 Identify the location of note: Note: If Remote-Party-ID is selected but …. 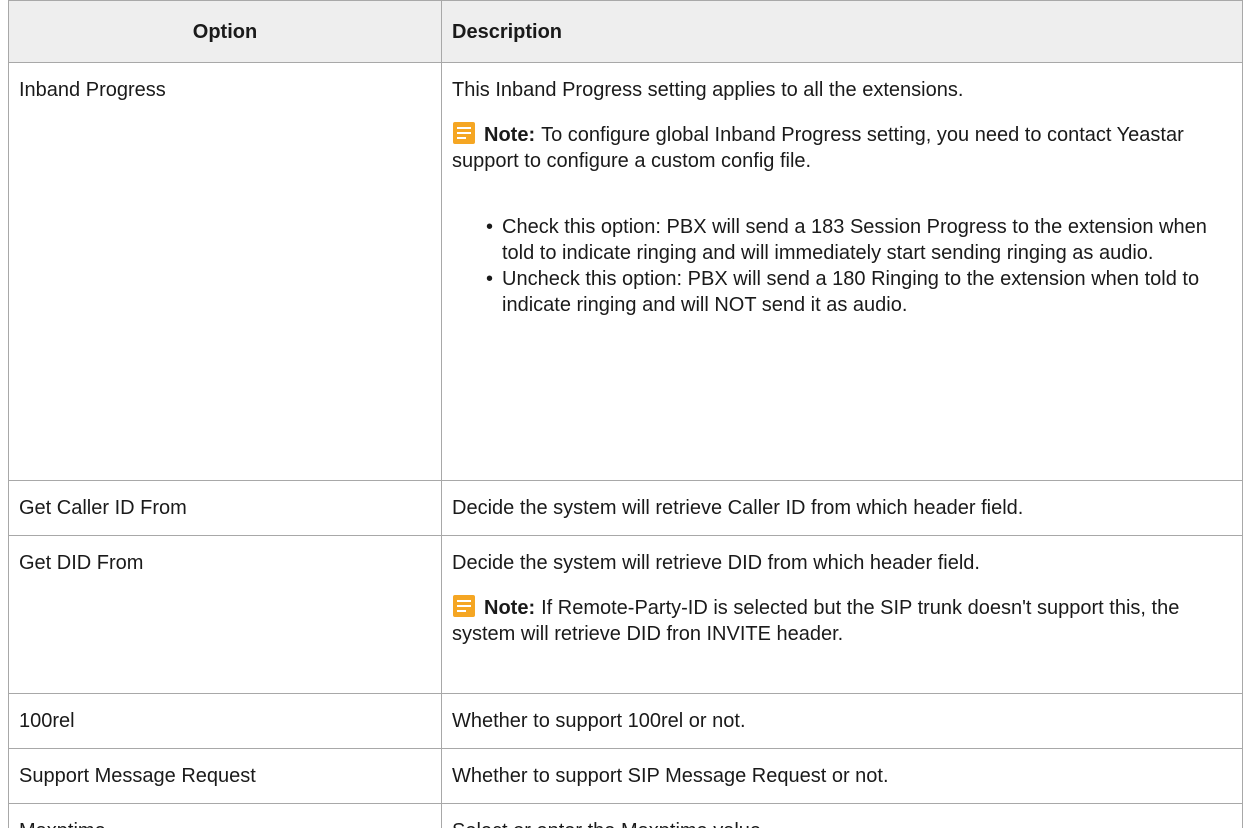
(842, 620).